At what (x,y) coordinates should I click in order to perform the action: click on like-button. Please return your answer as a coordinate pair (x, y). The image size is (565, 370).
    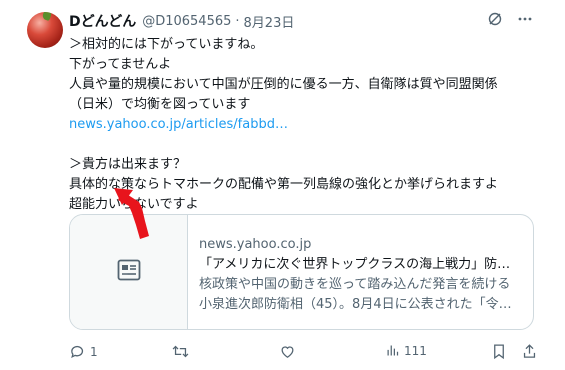
    Looking at the image, I should click on (289, 351).